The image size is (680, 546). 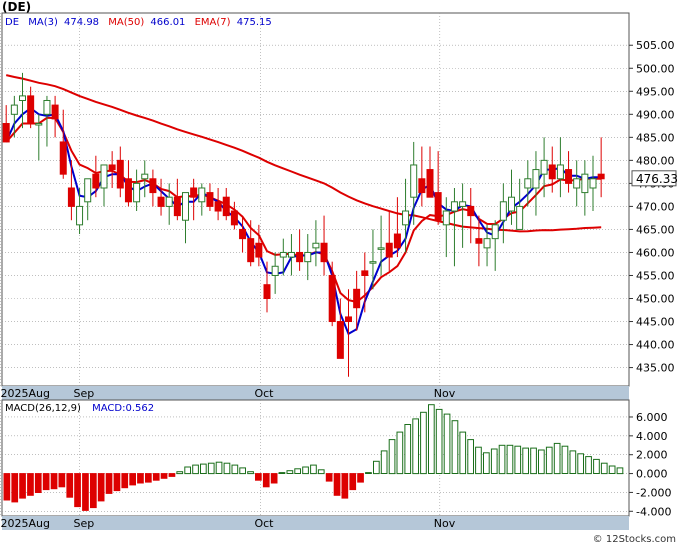 I want to click on price-tick-label: 480.00, so click(x=655, y=160).